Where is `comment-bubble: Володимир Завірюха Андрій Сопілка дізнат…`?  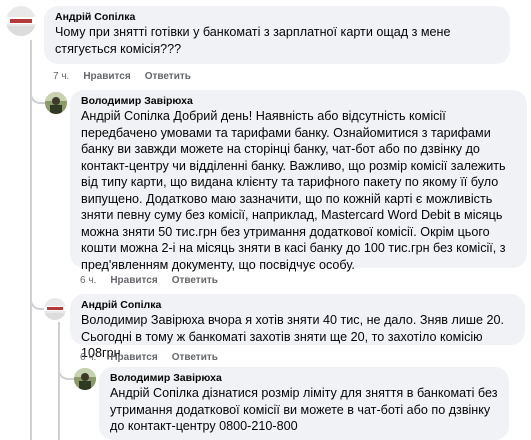 comment-bubble: Володимир Завірюха Андрій Сопілка дізнат… is located at coordinates (304, 403).